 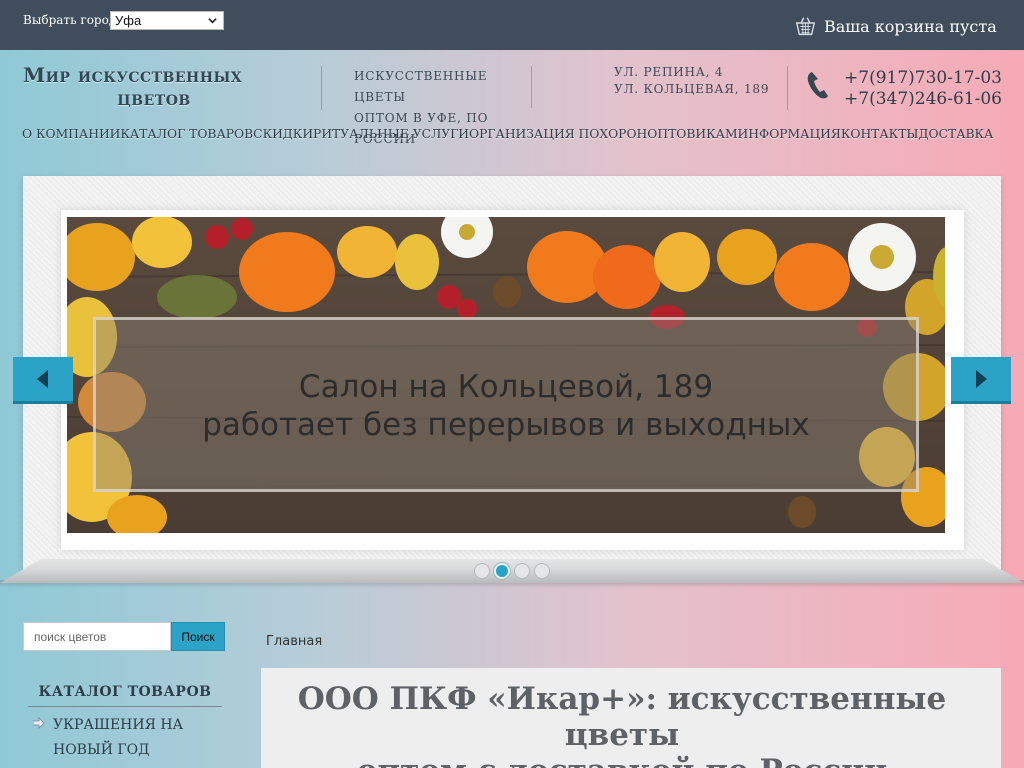 What do you see at coordinates (391, 137) in the screenshot?
I see `nav-item-ritual-services: Ритуальные услуги` at bounding box center [391, 137].